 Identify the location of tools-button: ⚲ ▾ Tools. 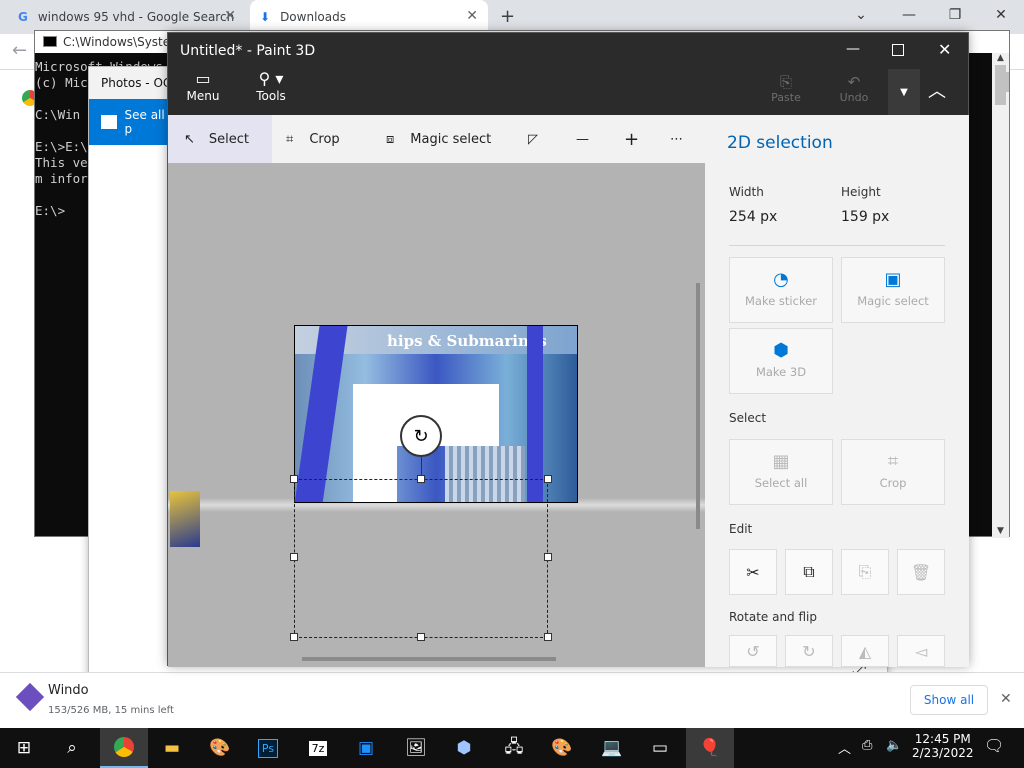
(271, 86).